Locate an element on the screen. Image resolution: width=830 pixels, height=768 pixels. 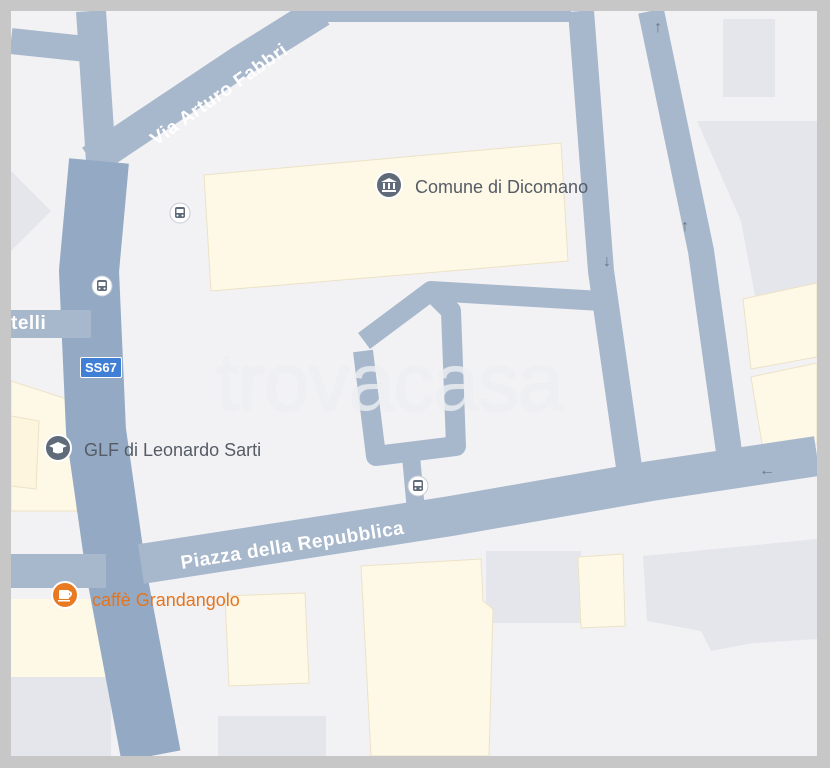
building-comune is located at coordinates (386, 217).